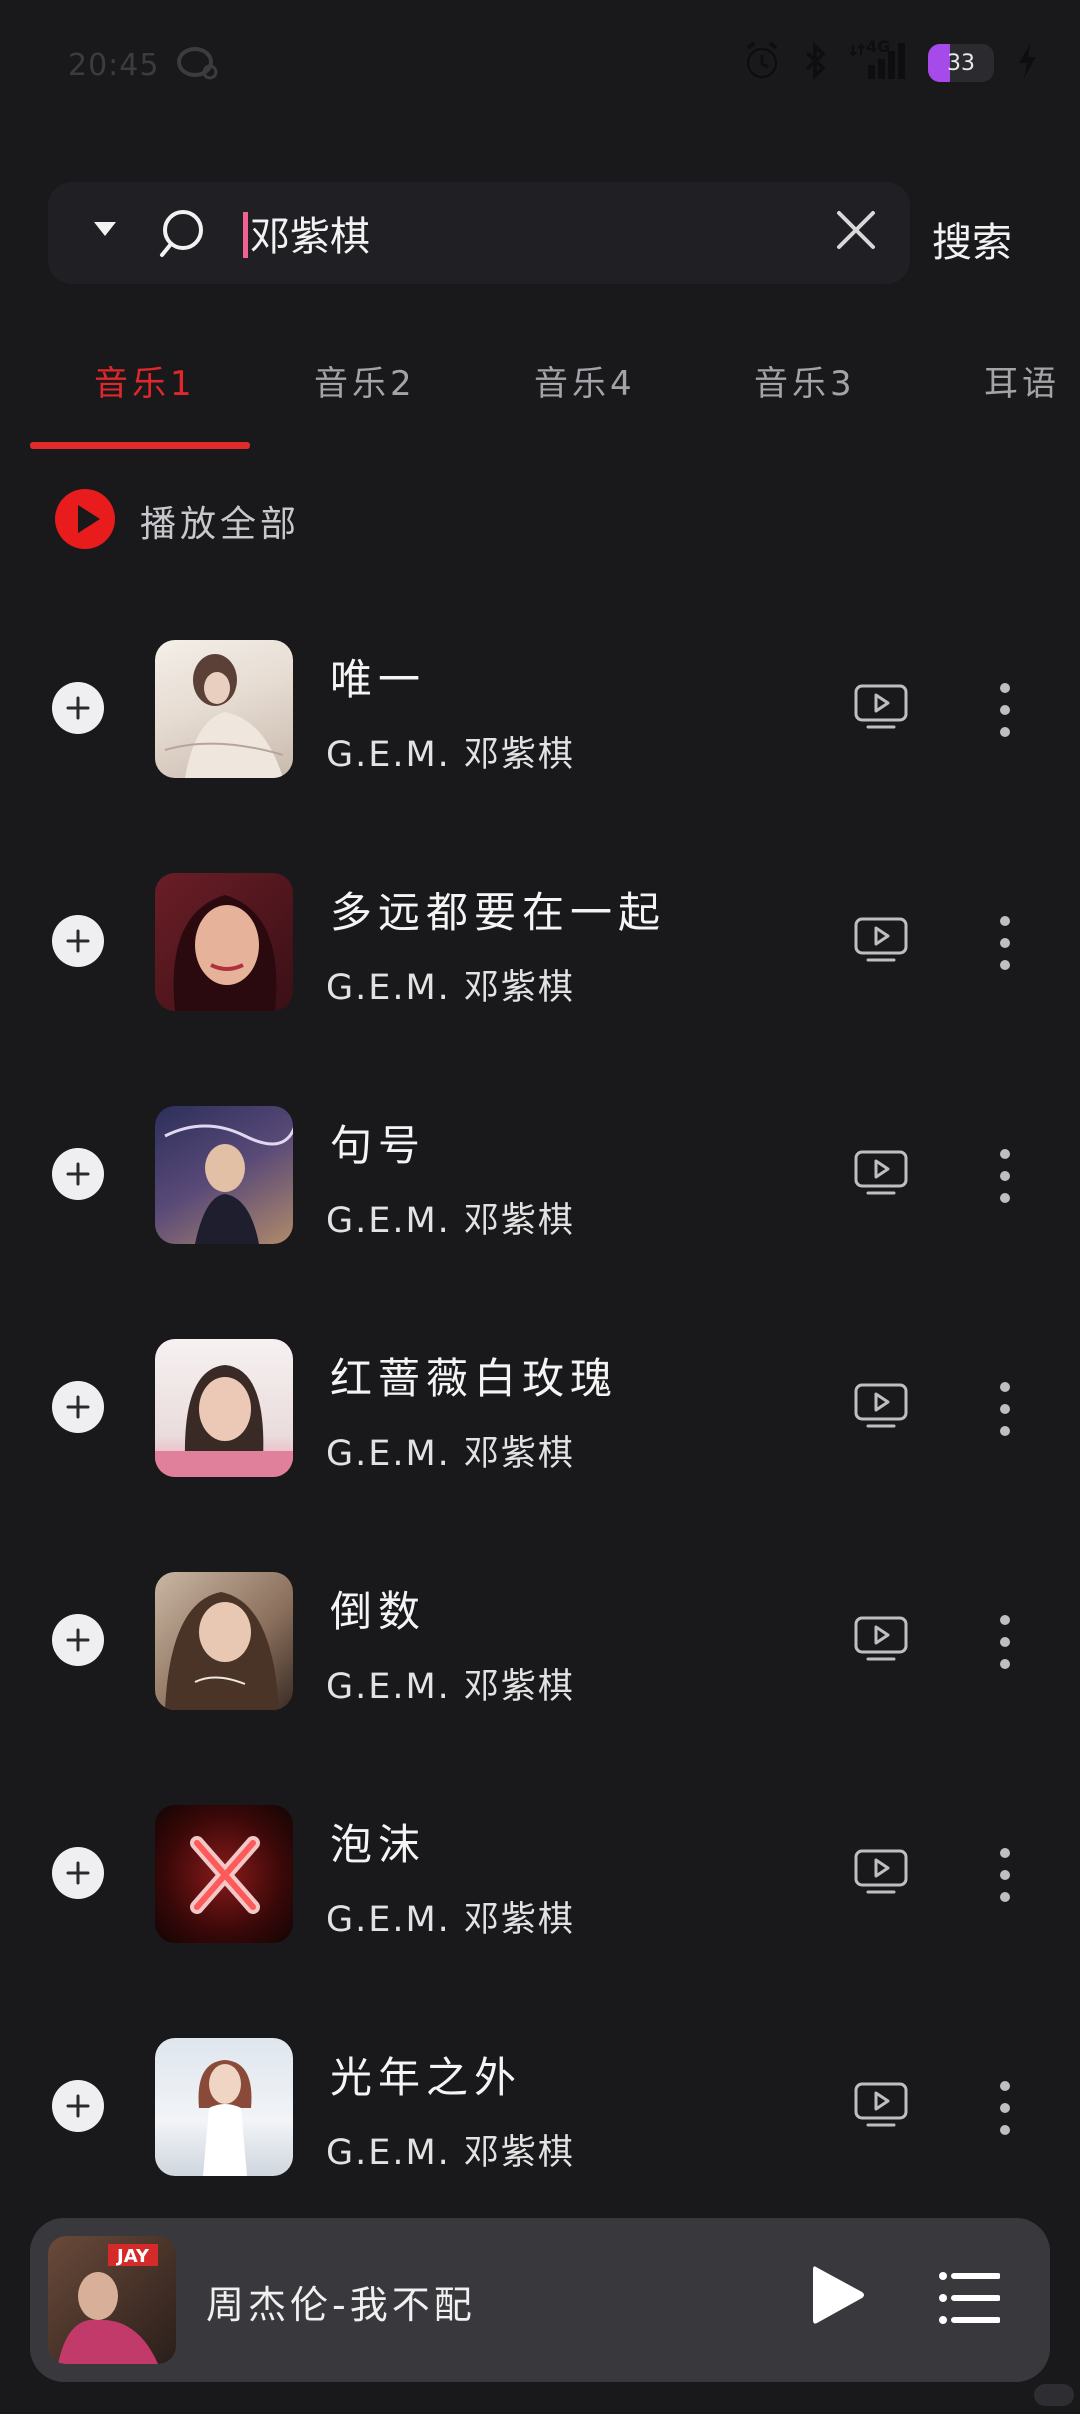  I want to click on battery-indicator: 33, so click(961, 63).